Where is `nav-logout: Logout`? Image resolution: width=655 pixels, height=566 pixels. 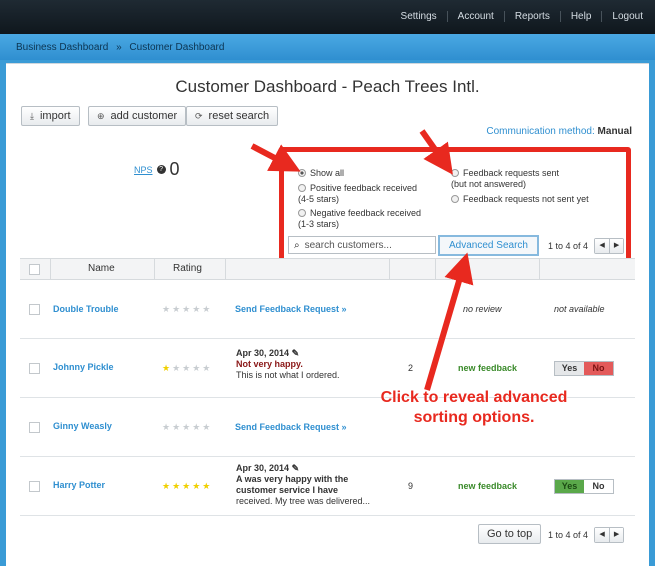 nav-logout: Logout is located at coordinates (622, 16).